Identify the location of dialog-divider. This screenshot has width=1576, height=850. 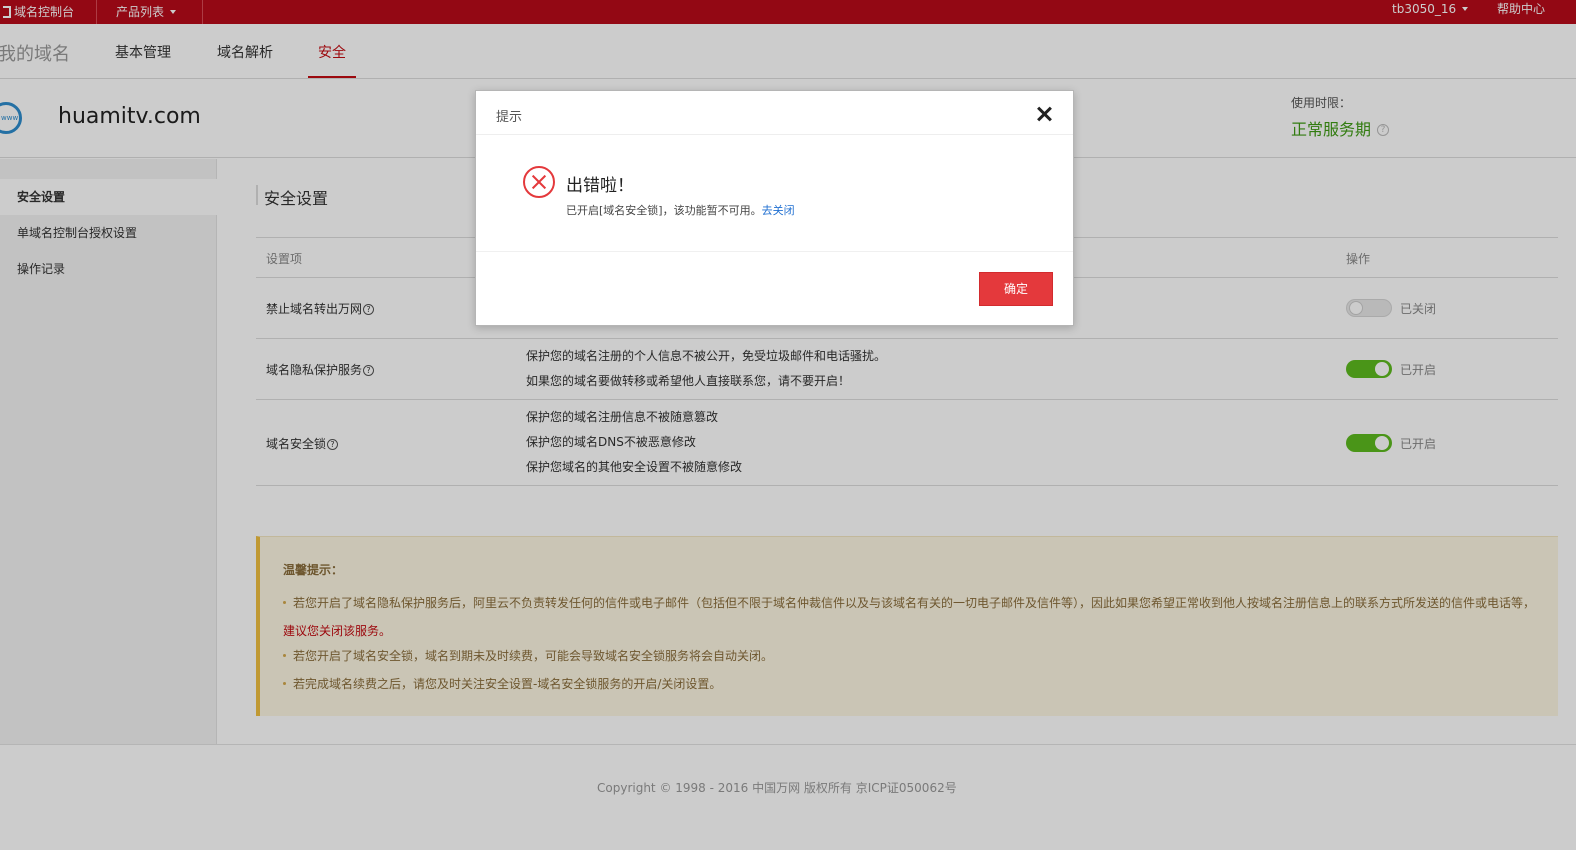
(774, 251).